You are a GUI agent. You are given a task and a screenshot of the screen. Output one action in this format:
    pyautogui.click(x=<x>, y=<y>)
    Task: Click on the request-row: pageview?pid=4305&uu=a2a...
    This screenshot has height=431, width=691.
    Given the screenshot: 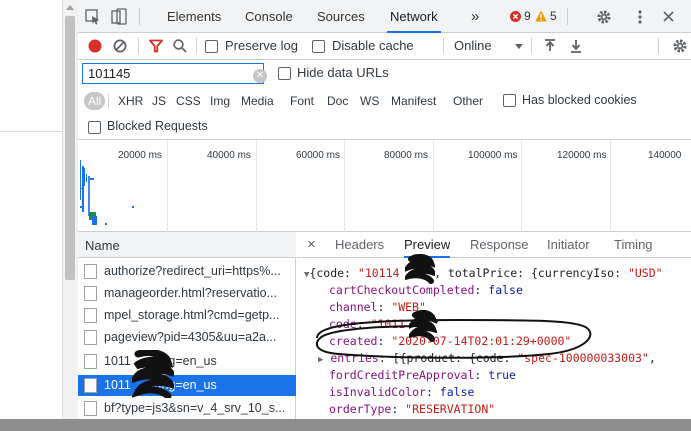 What is the action you would take?
    pyautogui.click(x=187, y=337)
    